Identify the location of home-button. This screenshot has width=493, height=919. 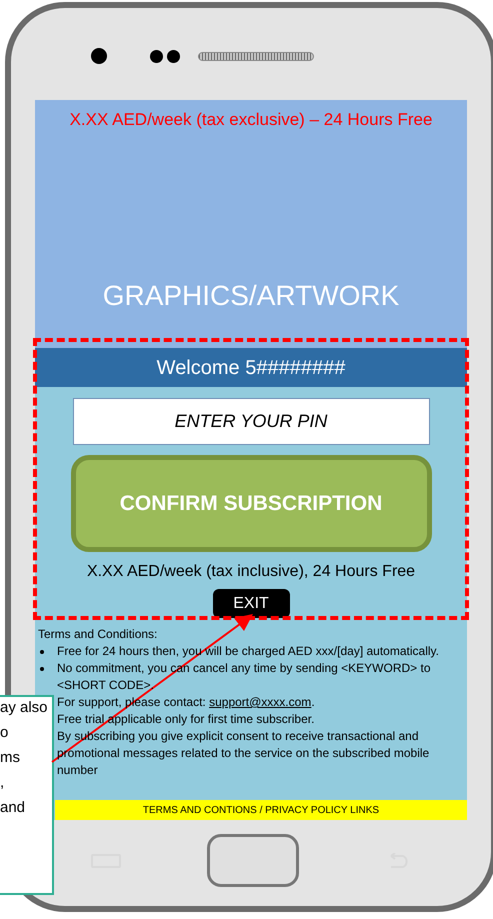
(253, 860).